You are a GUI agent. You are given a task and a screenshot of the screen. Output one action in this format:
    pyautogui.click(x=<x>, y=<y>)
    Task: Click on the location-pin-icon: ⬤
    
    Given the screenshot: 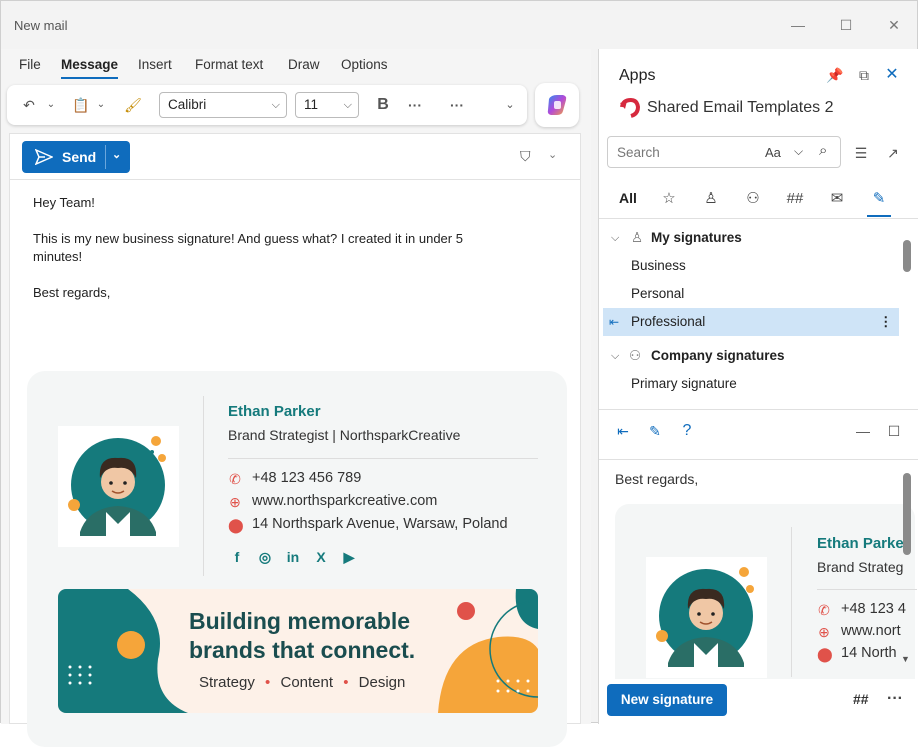 What is the action you would take?
    pyautogui.click(x=236, y=525)
    